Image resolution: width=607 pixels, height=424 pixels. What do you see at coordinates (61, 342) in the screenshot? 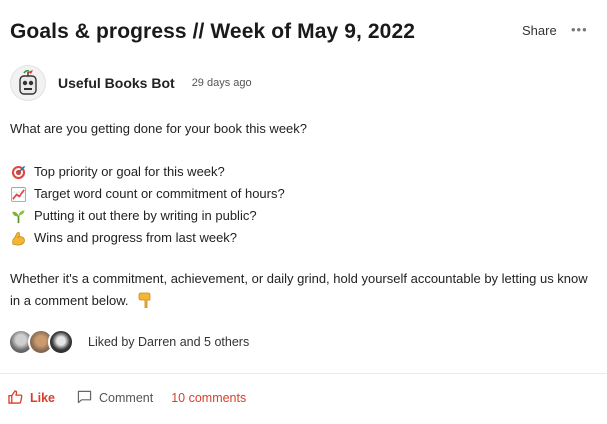
I see `avatar` at bounding box center [61, 342].